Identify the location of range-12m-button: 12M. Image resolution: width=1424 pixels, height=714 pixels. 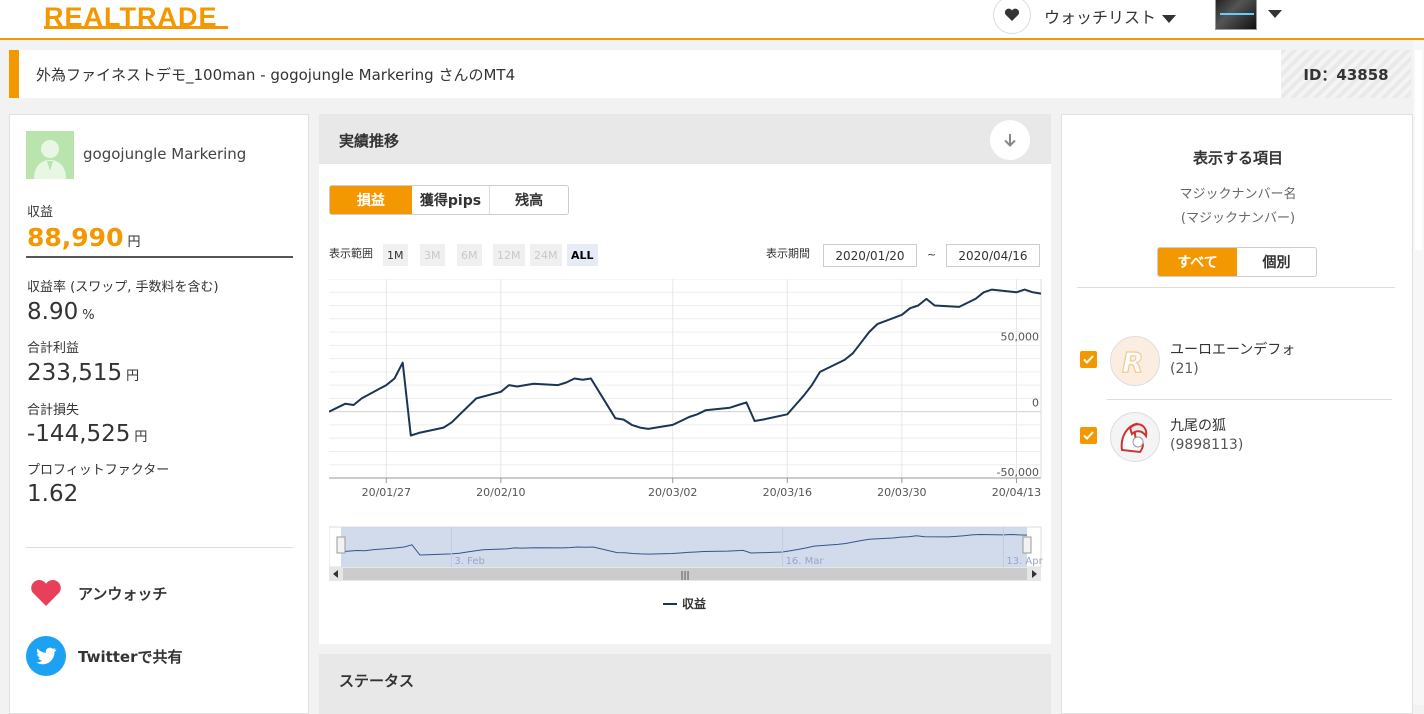
(509, 255).